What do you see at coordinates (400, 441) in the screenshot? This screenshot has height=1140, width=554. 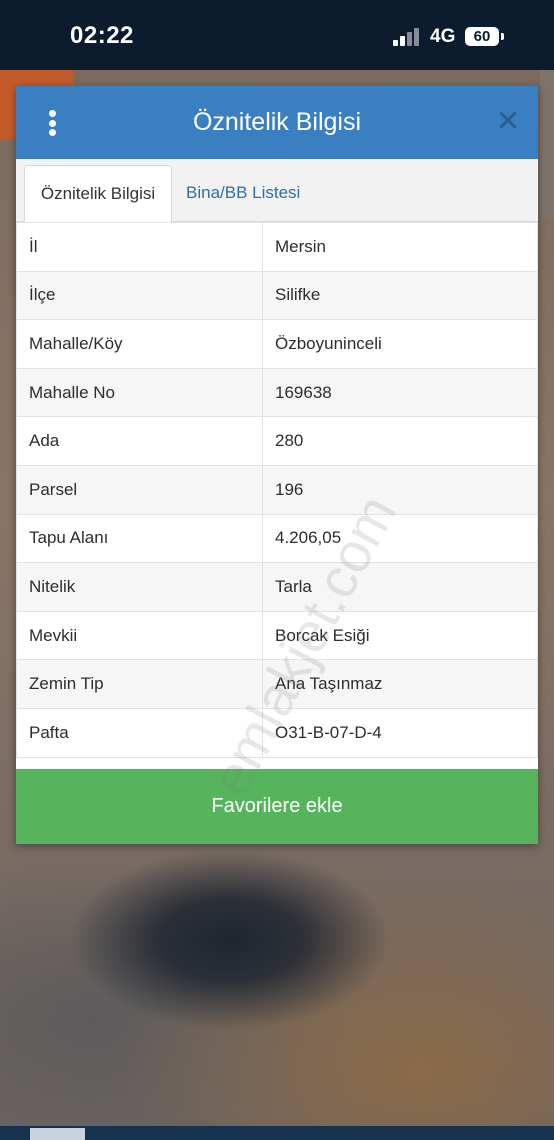 I see `row-value: 280` at bounding box center [400, 441].